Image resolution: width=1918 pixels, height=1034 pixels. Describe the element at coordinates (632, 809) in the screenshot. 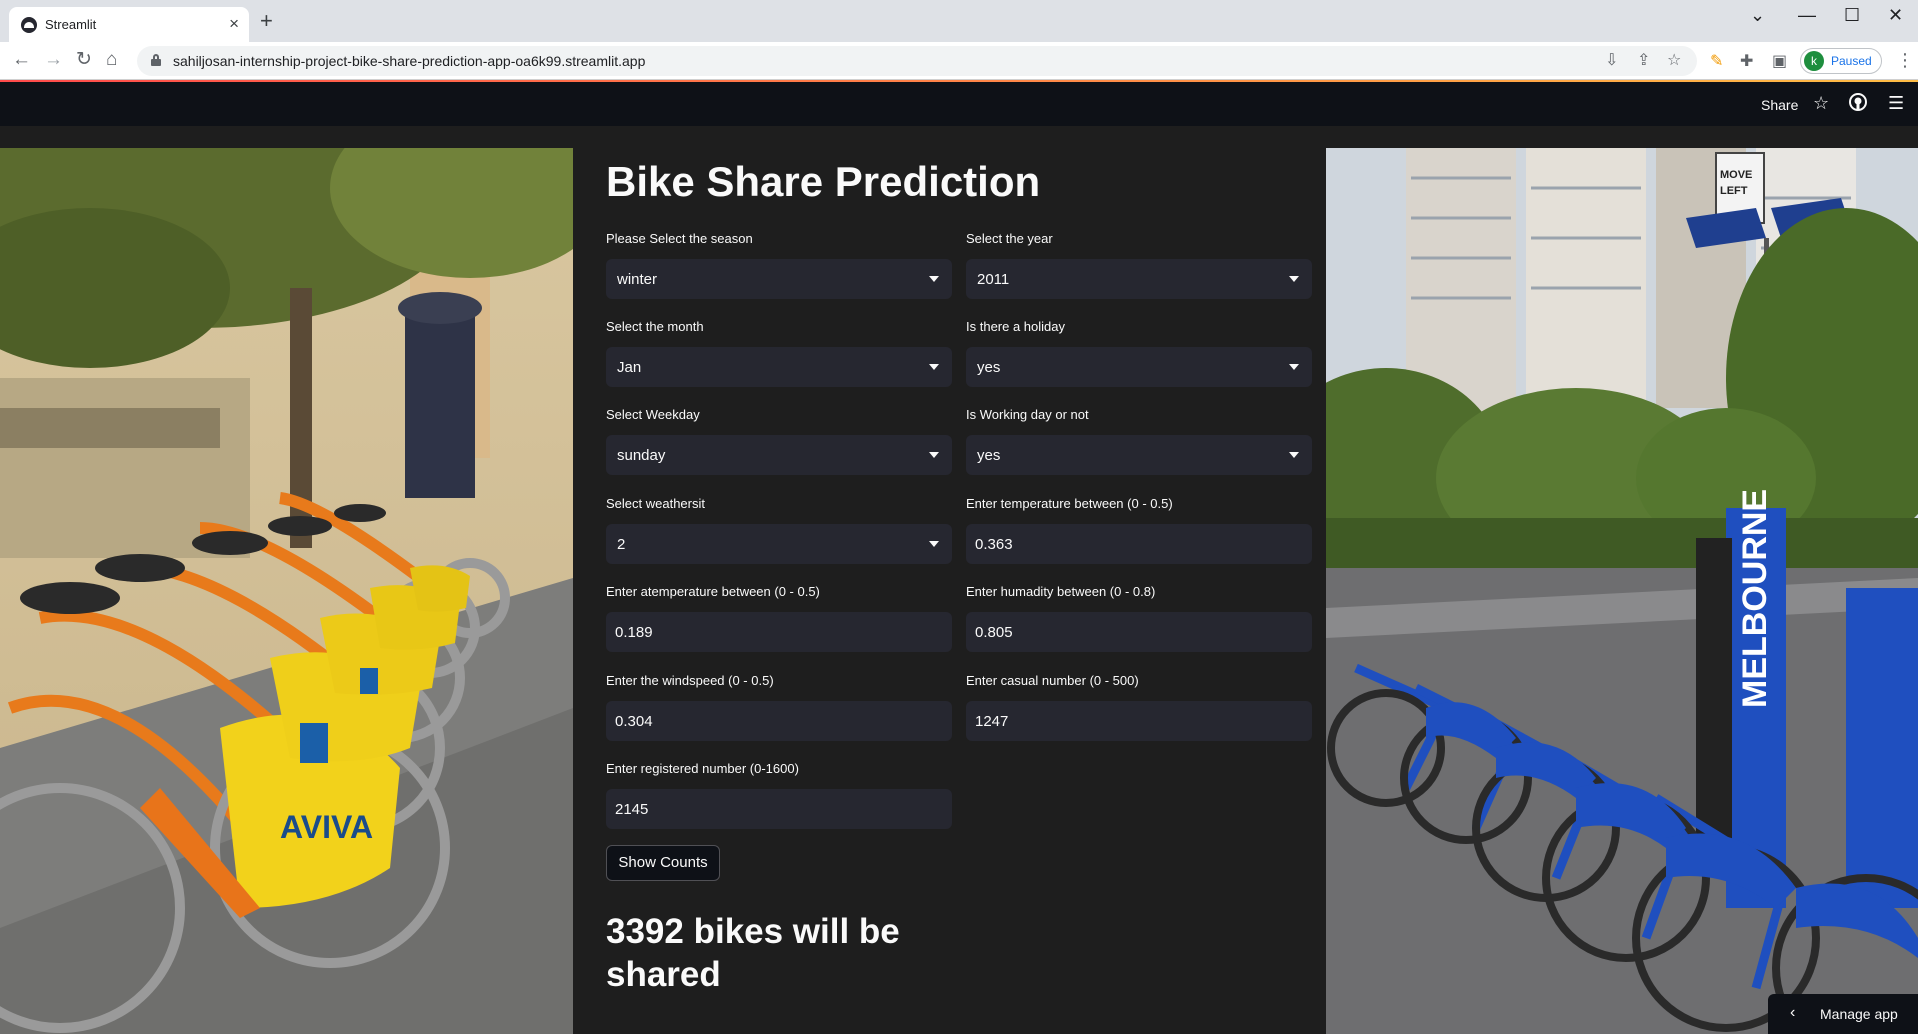

I see `registered-value: 2145` at that location.